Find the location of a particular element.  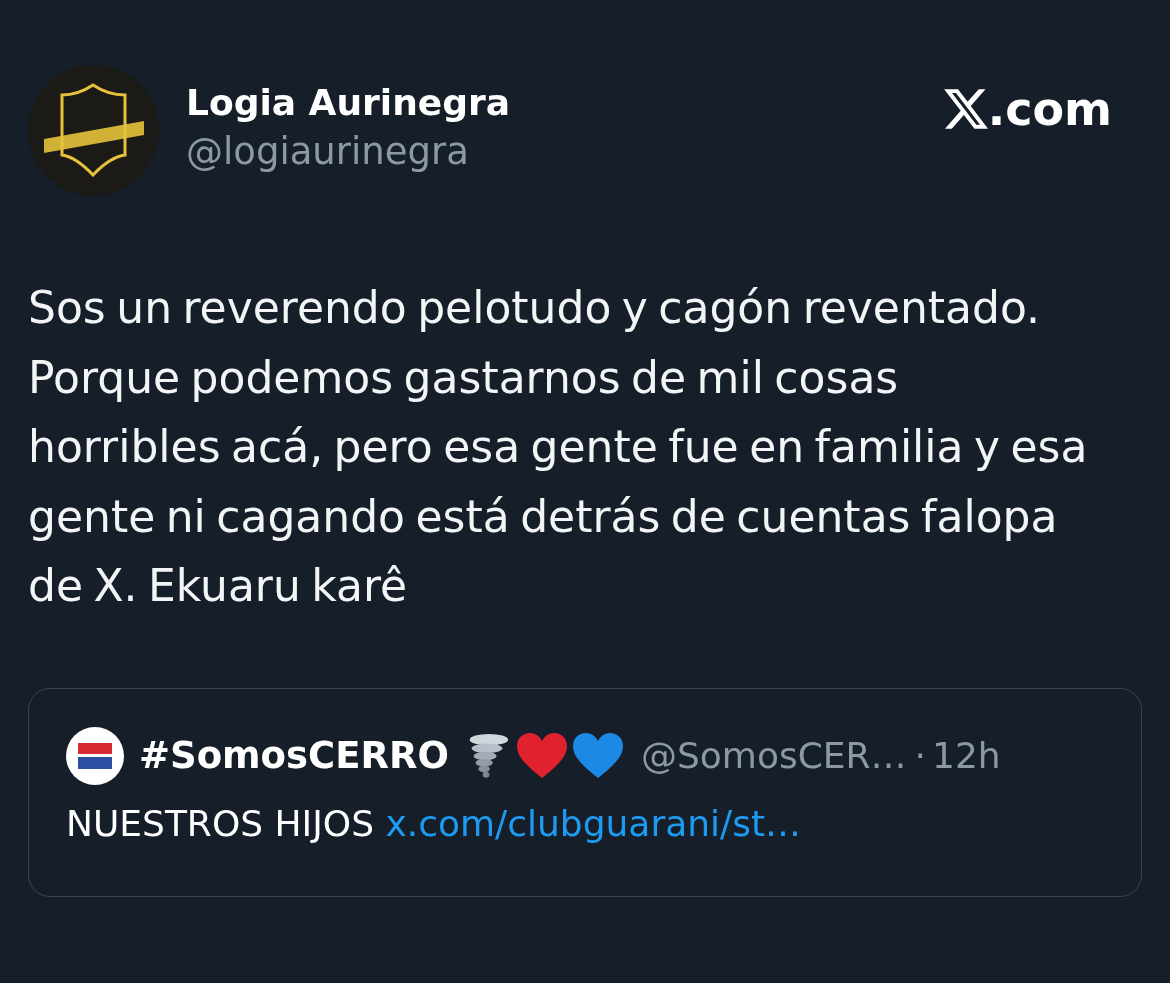

author-handle: @logiaurinegra is located at coordinates (328, 152).